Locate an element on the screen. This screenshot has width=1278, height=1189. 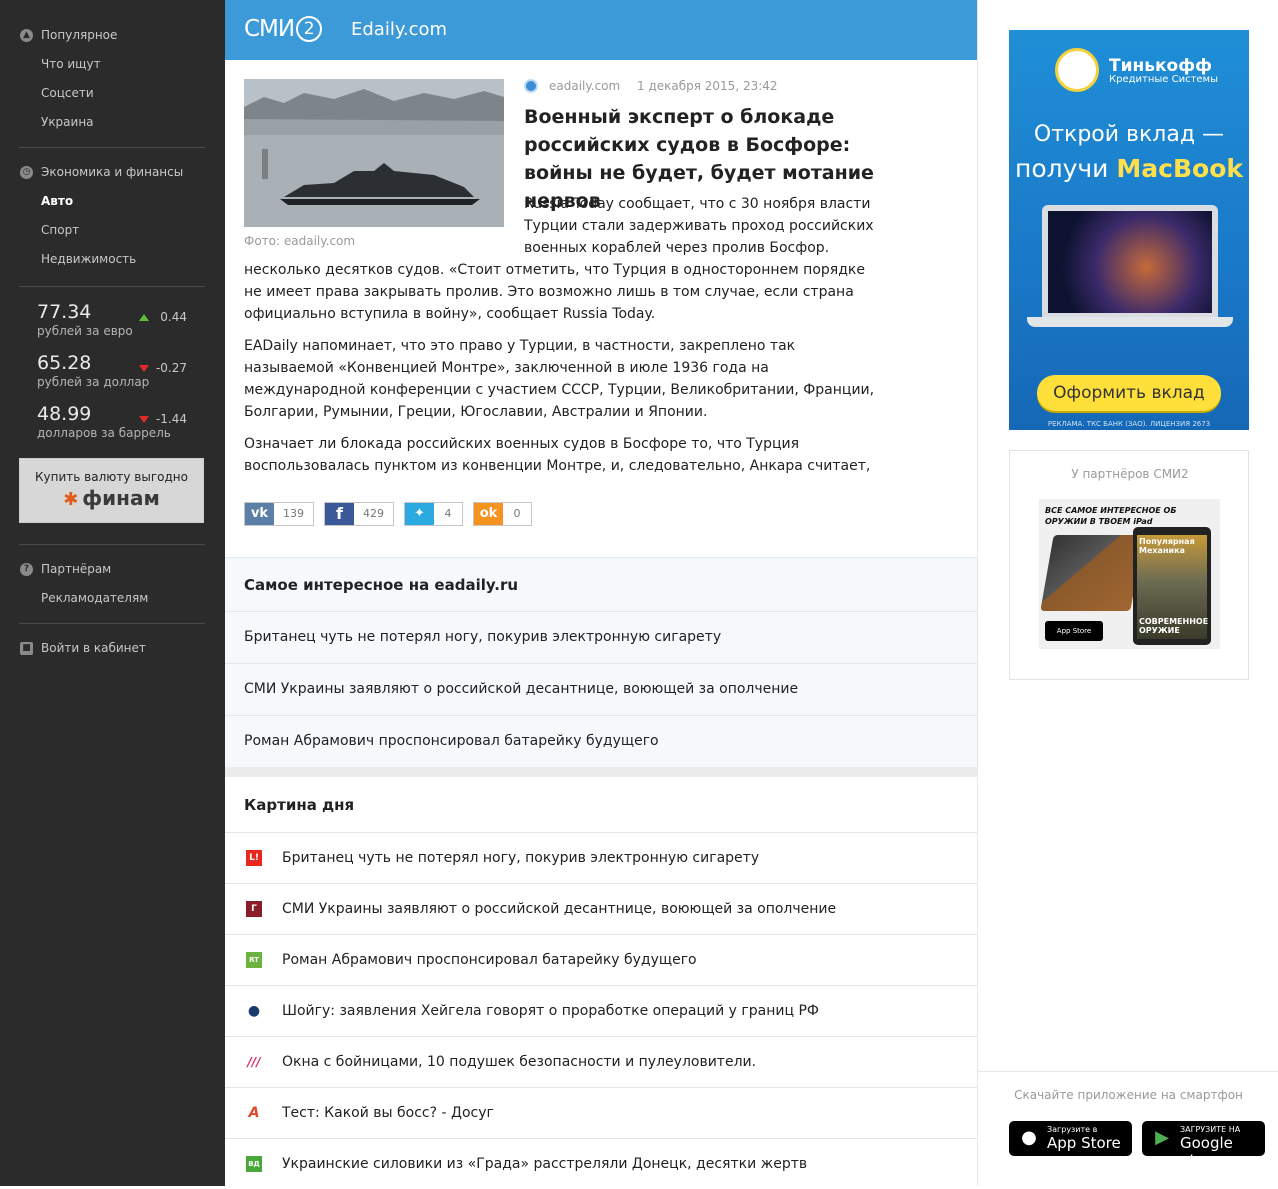
logo-text: СМИ is located at coordinates (269, 29).